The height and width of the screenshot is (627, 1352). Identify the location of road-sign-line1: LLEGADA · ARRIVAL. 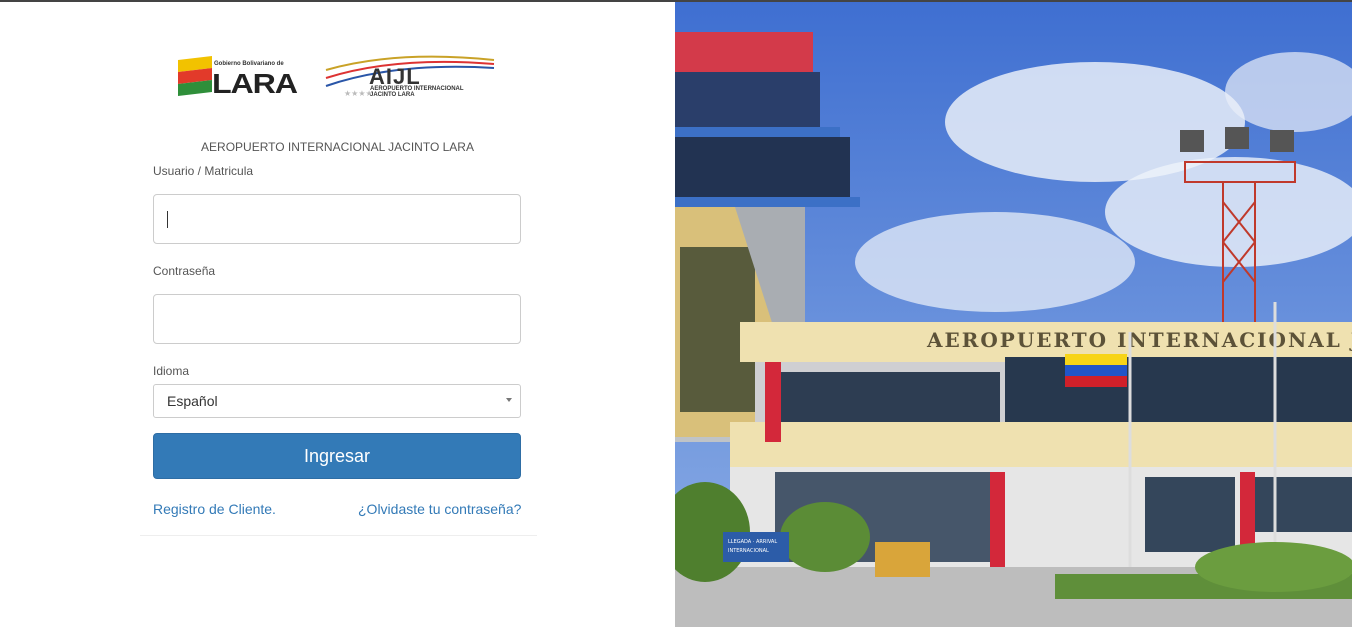
(752, 542).